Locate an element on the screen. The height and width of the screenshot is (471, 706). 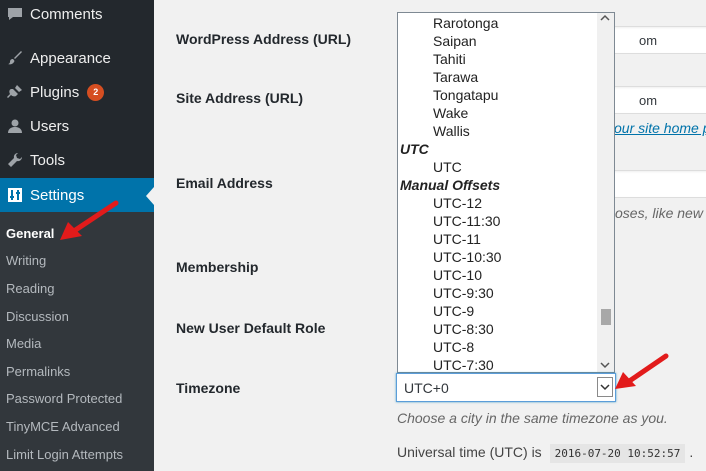
user-icon is located at coordinates (15, 126).